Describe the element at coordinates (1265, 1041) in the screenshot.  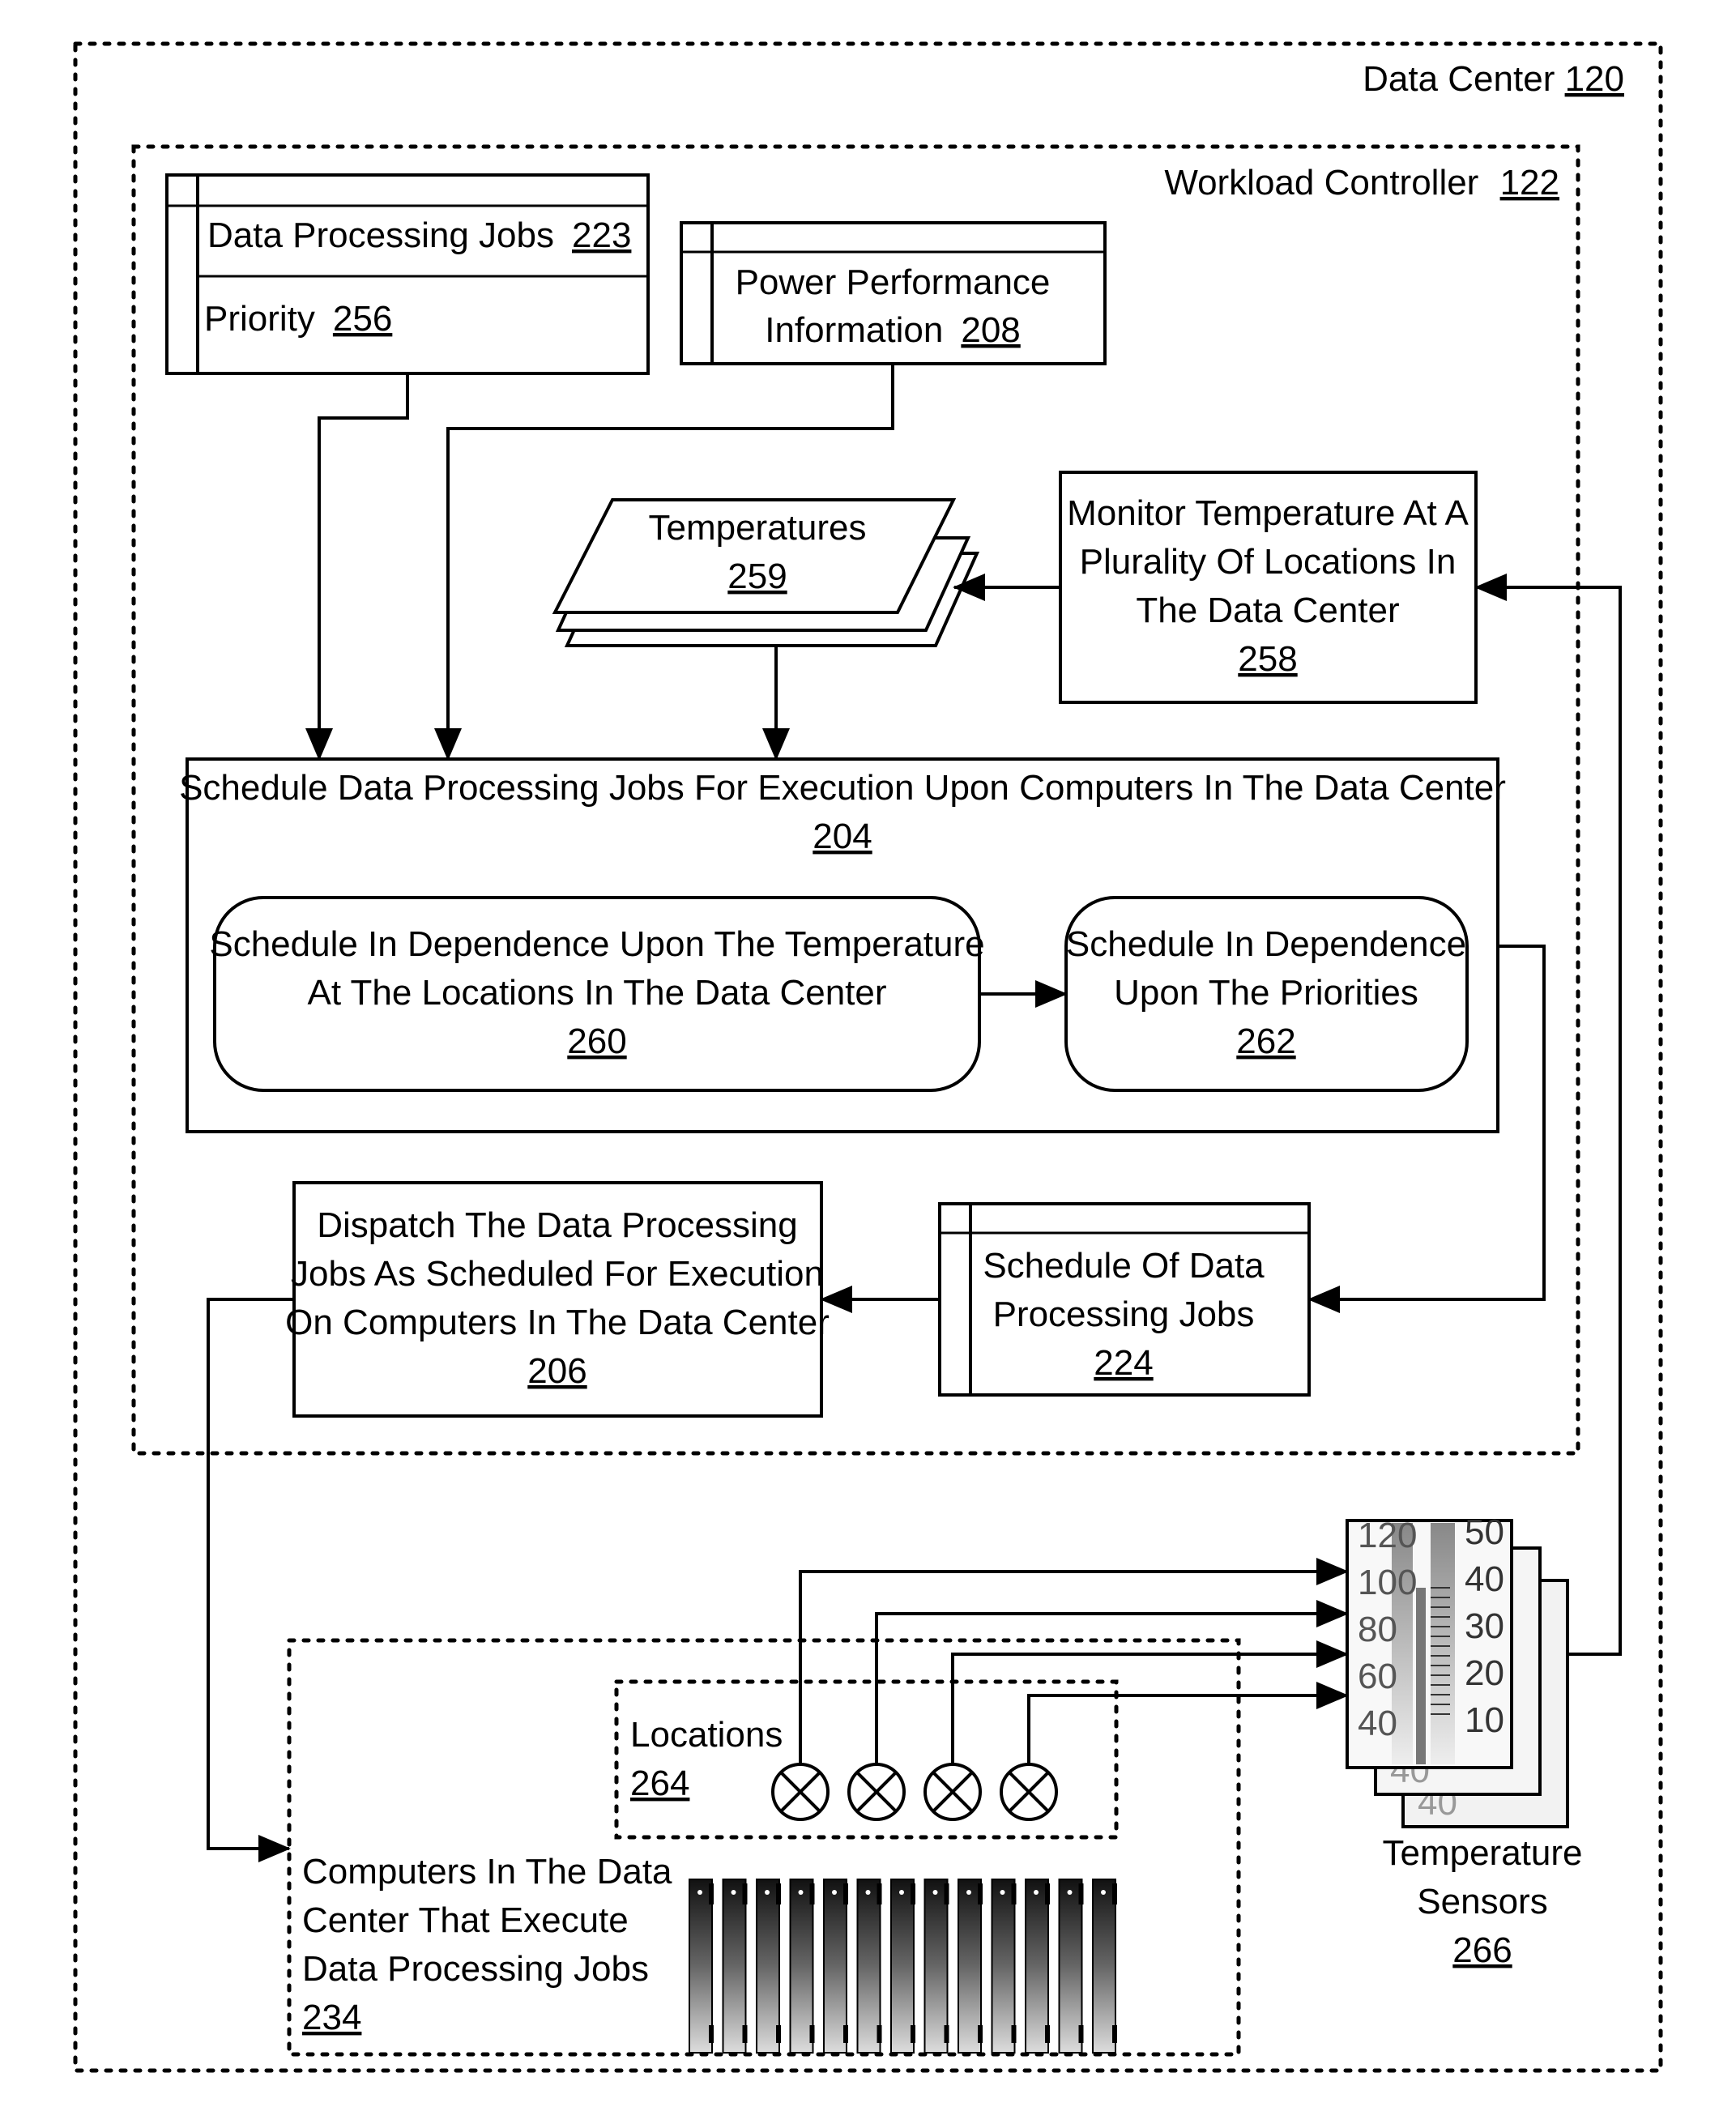
I see `schedule-priorities-ref: 262` at that location.